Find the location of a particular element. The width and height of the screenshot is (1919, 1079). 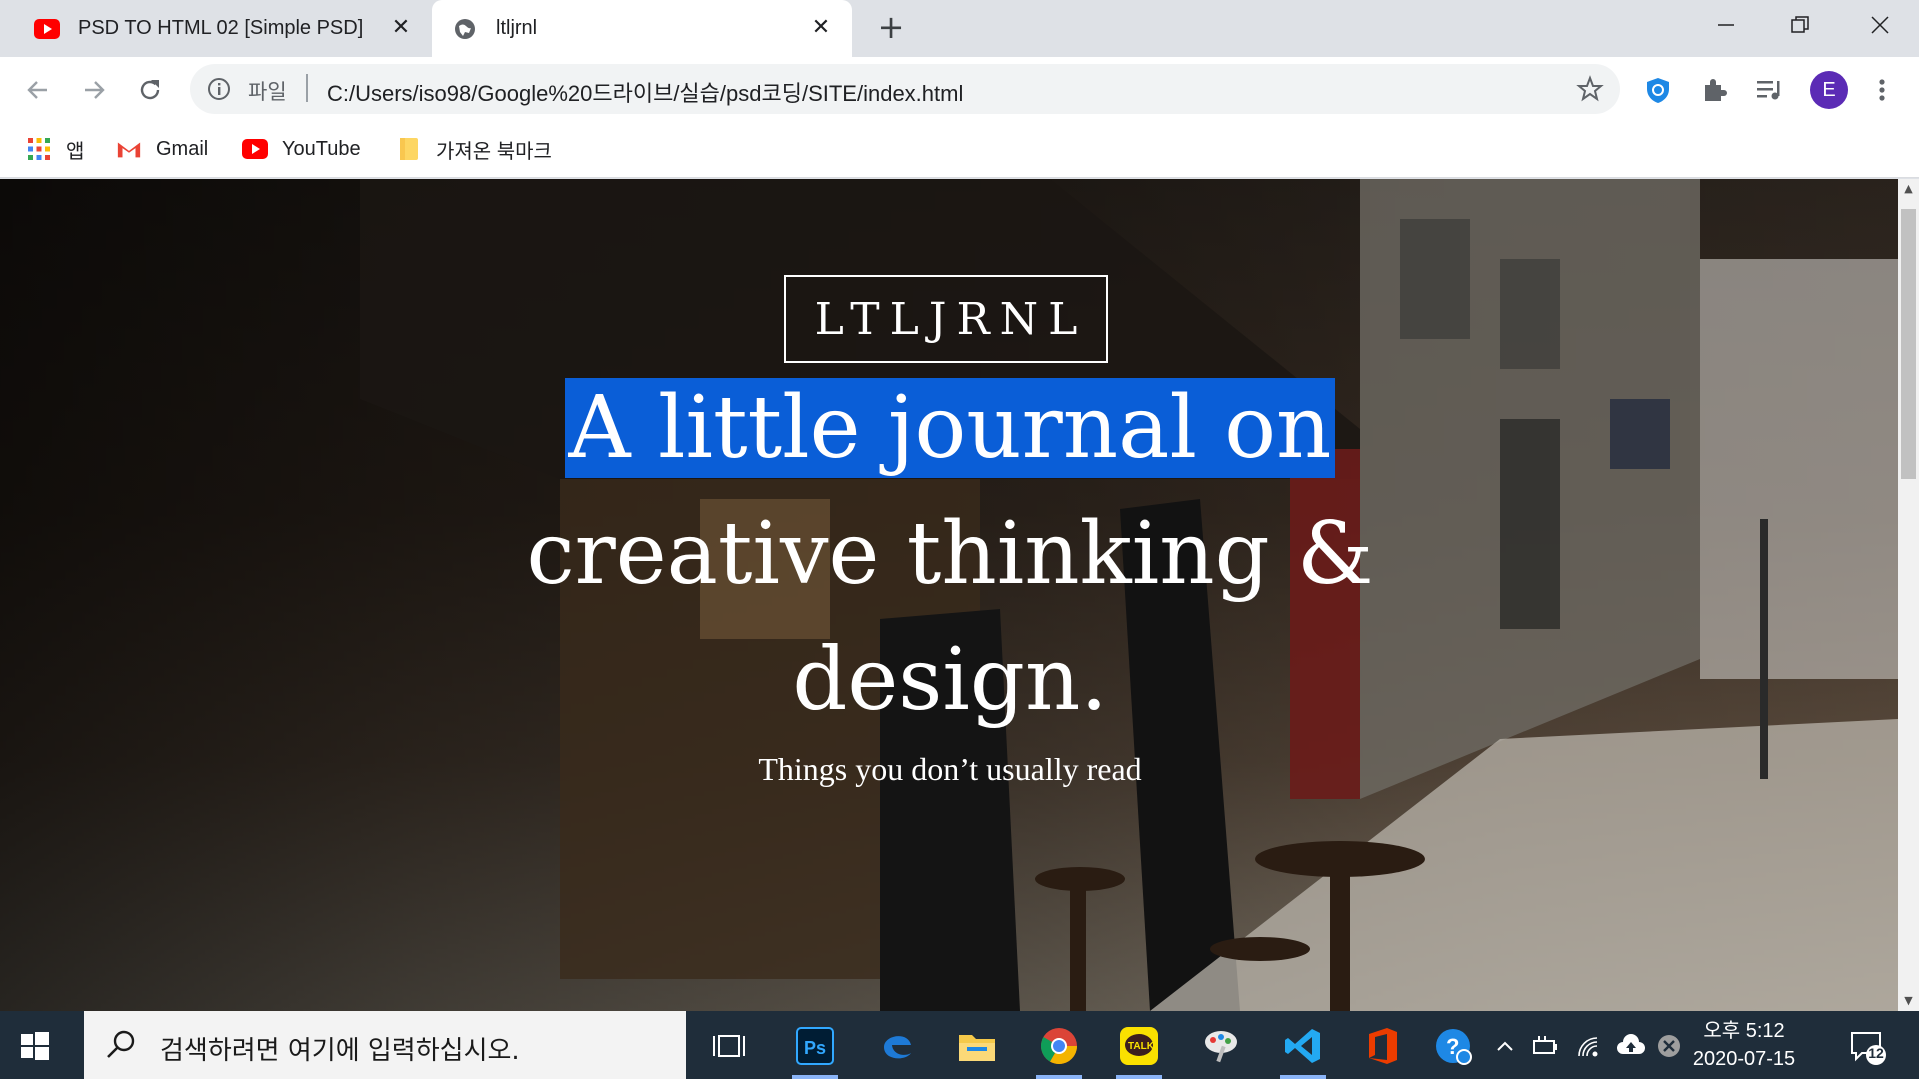

divider is located at coordinates (307, 88).